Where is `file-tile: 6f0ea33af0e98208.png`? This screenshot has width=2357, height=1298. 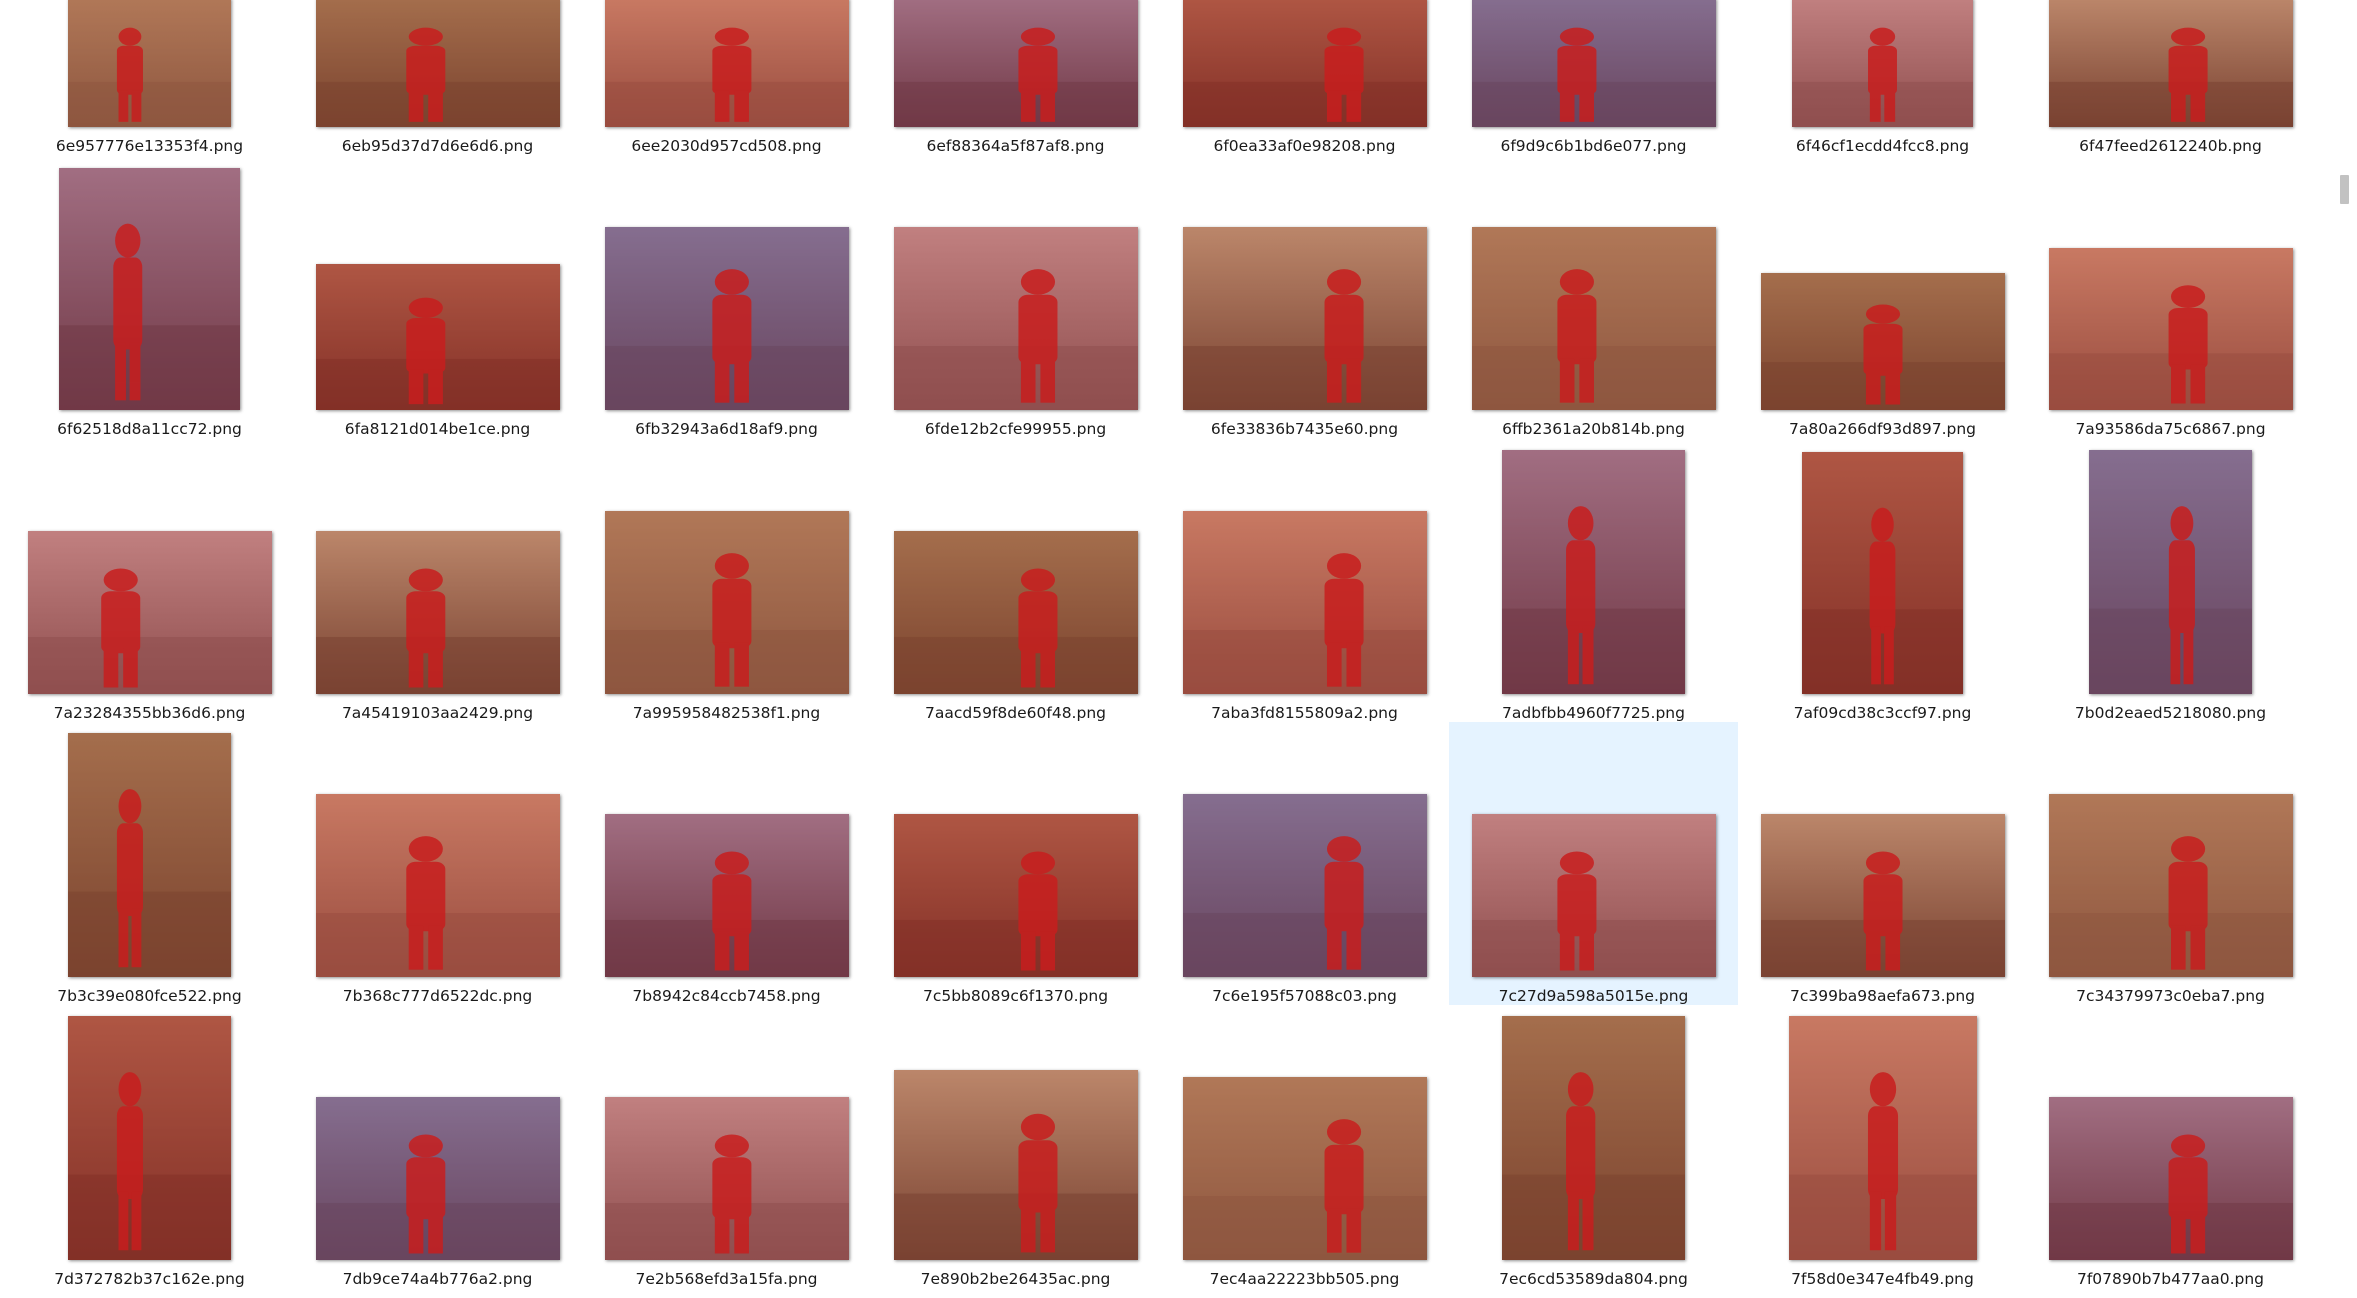
file-tile: 6f0ea33af0e98208.png is located at coordinates (1304, 77).